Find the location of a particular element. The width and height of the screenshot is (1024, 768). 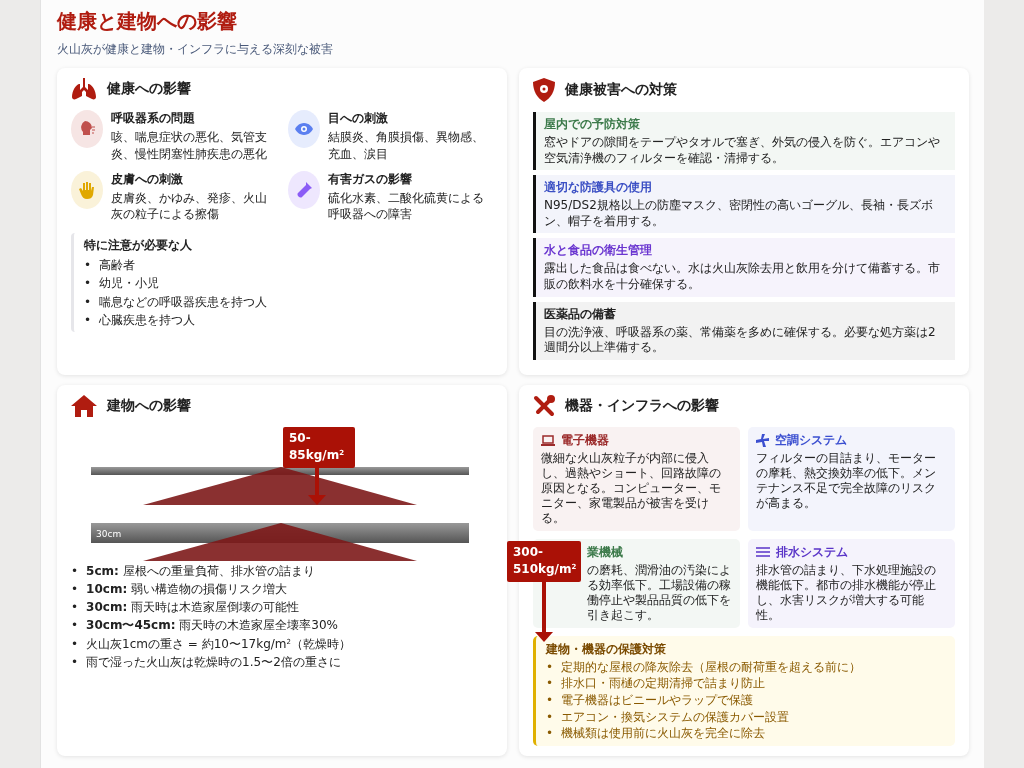

effect-title: 目への刺激 is located at coordinates (358, 118).